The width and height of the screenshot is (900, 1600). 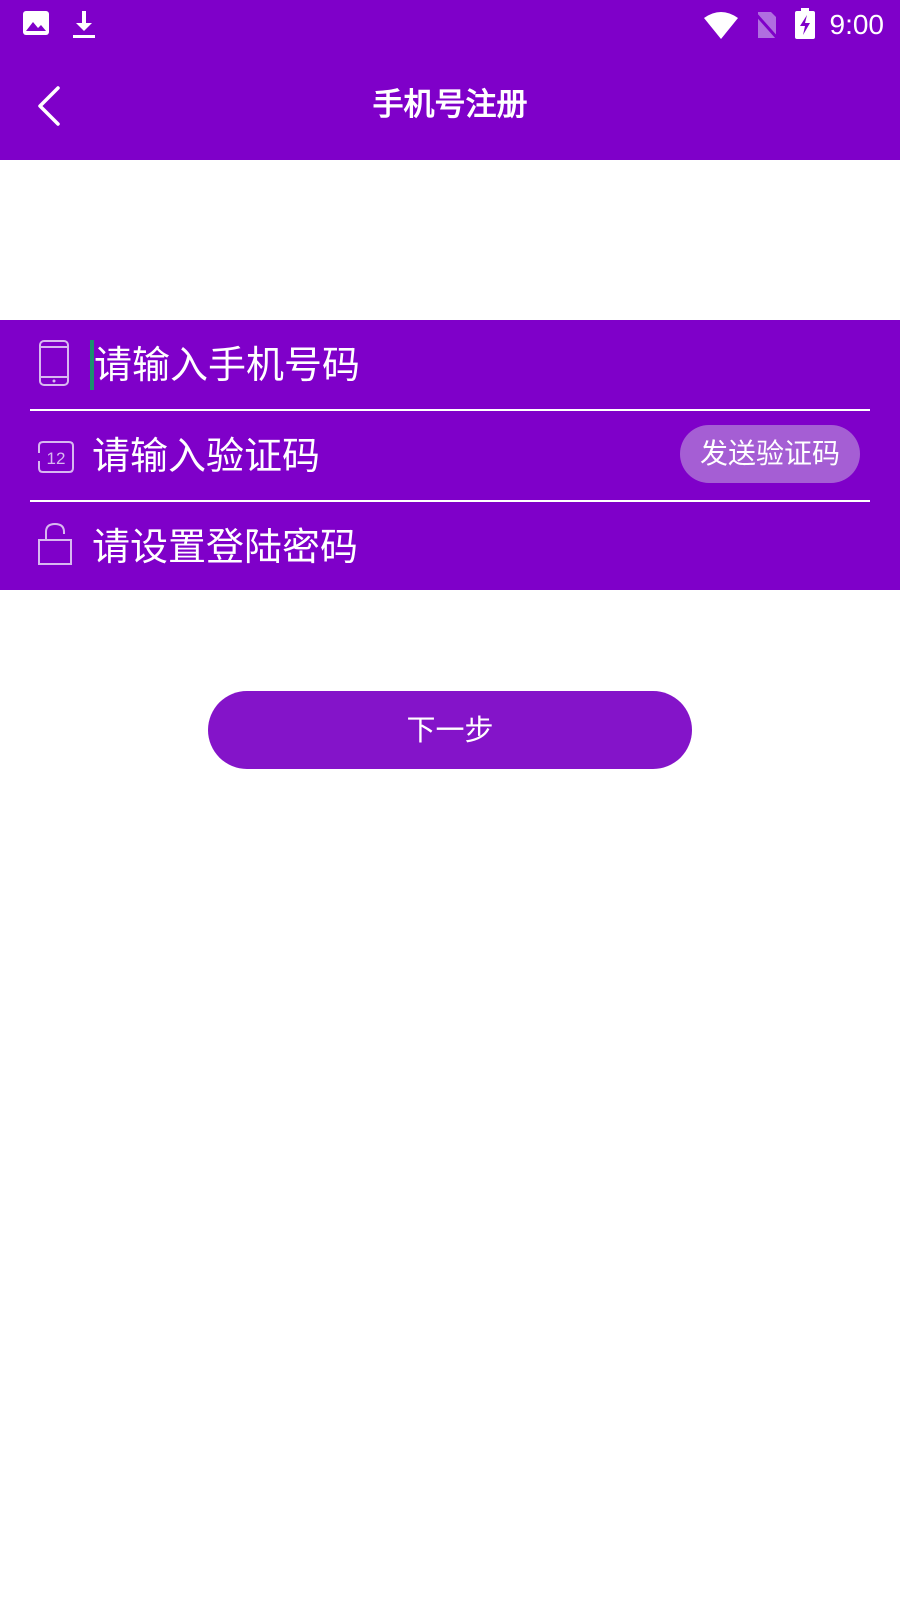 What do you see at coordinates (372, 547) in the screenshot?
I see `password-input` at bounding box center [372, 547].